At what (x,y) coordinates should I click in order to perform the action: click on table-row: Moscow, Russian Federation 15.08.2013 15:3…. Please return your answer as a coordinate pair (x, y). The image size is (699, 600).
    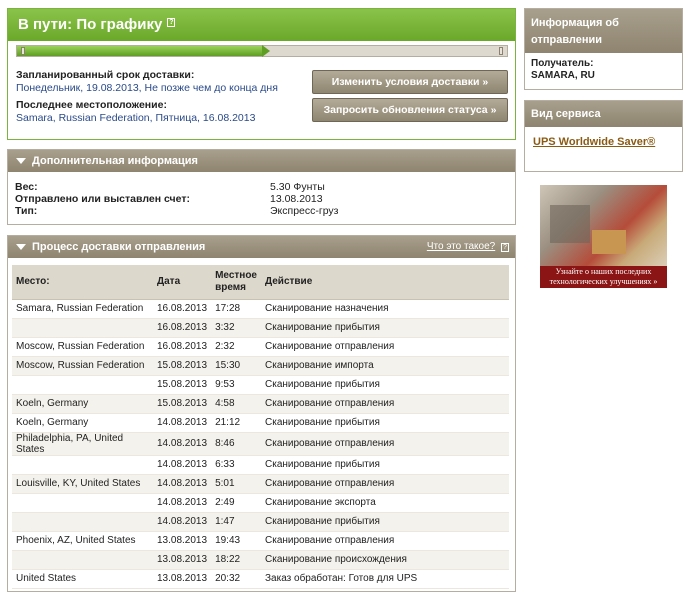
    Looking at the image, I should click on (260, 366).